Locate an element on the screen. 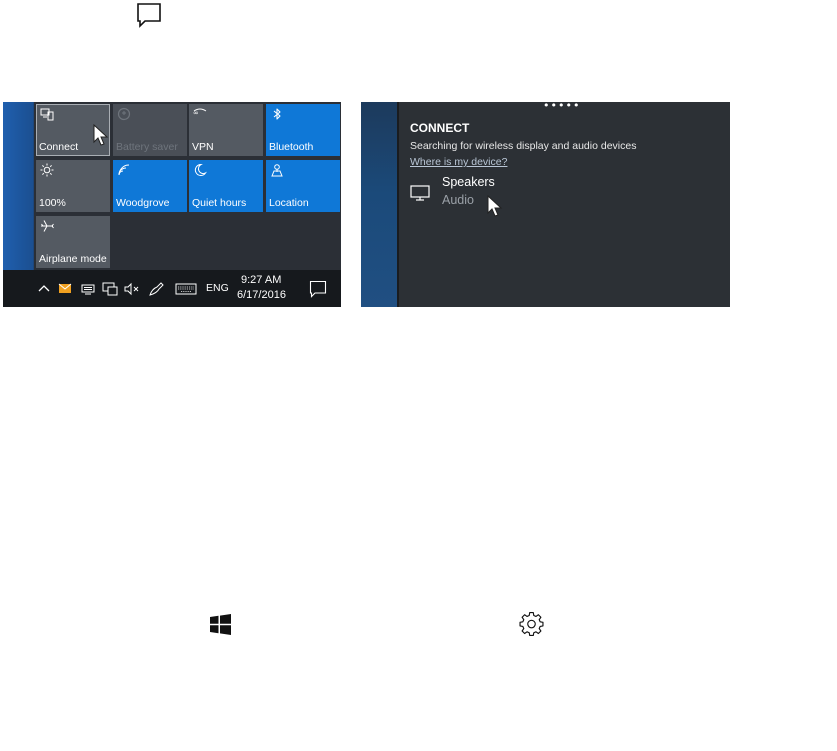 The image size is (837, 751). tile-label: Battery saver is located at coordinates (147, 147).